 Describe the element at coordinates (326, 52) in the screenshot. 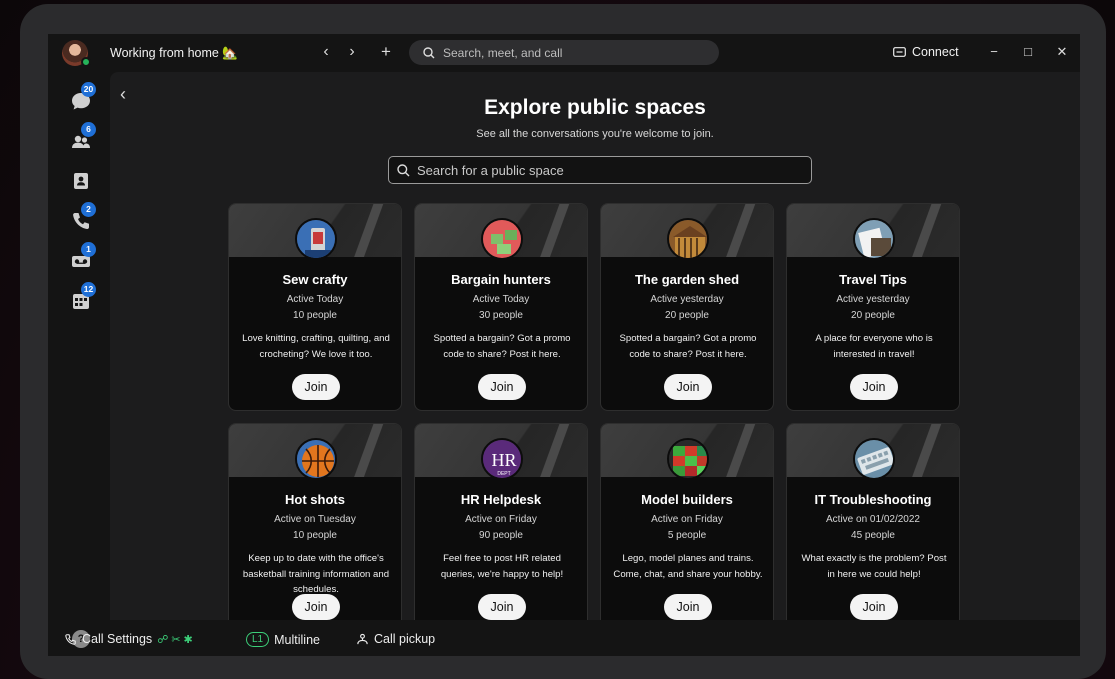

I see `back-arrow-icon: ‹` at that location.